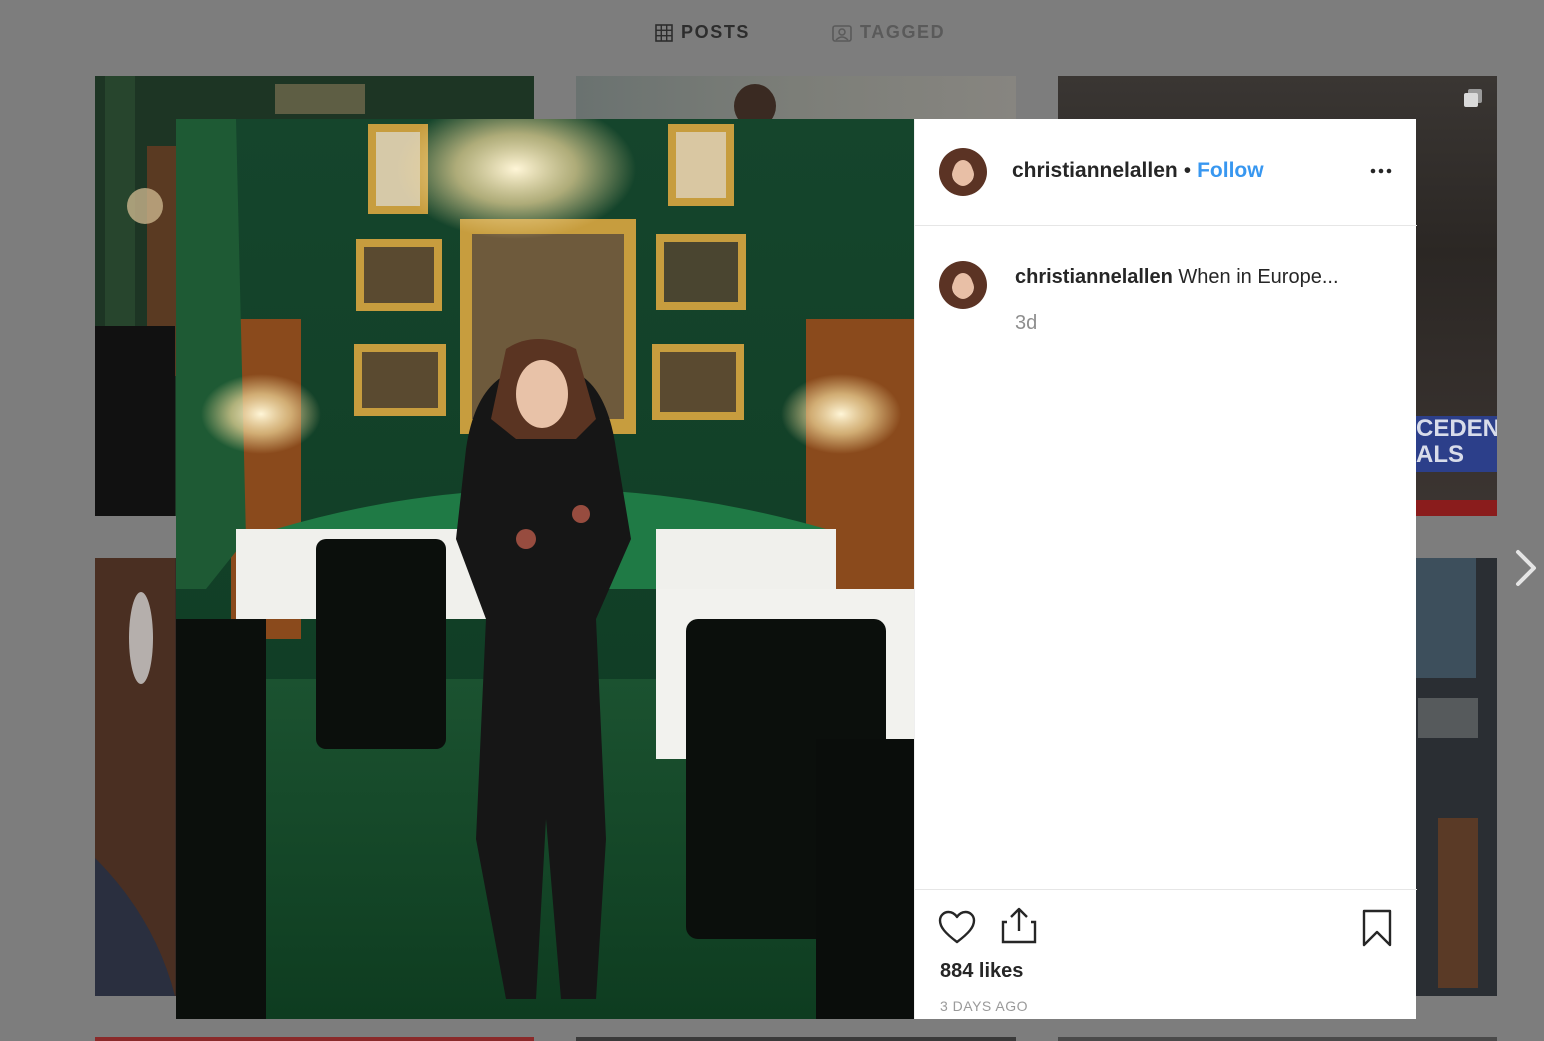 Image resolution: width=1544 pixels, height=1041 pixels. What do you see at coordinates (664, 32) in the screenshot?
I see `grid-icon` at bounding box center [664, 32].